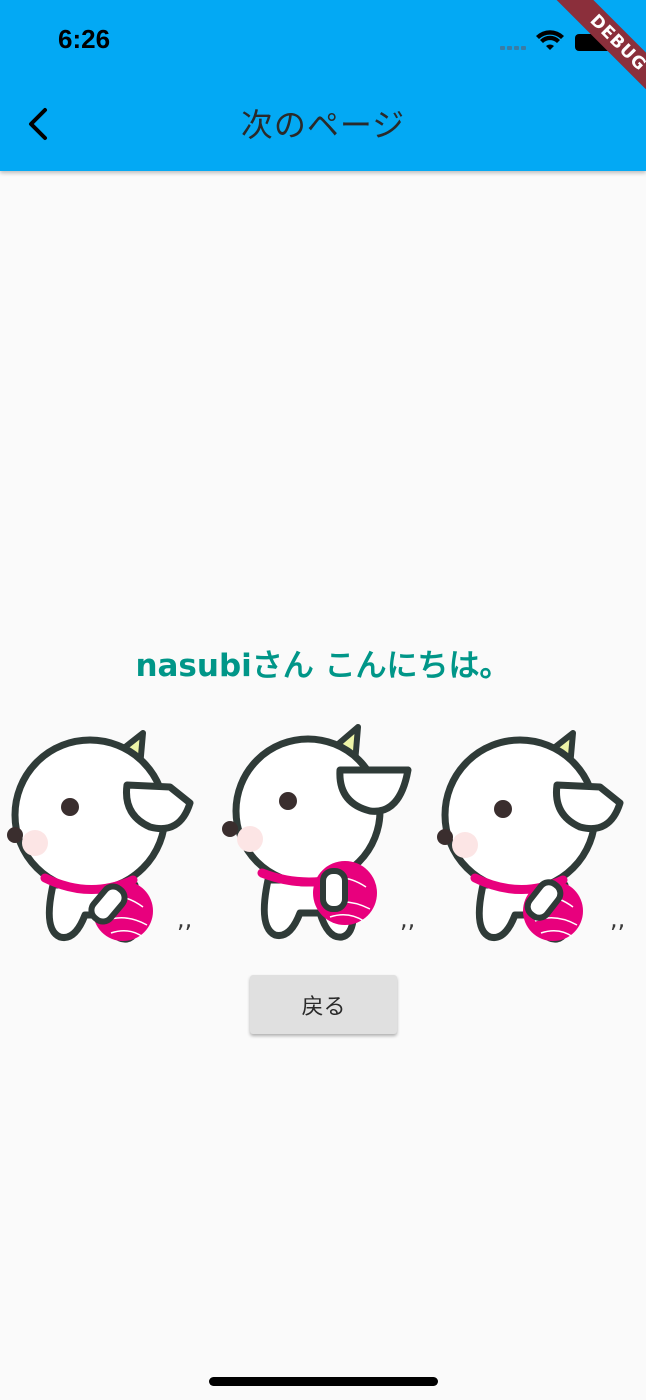 Image resolution: width=646 pixels, height=1400 pixels. What do you see at coordinates (323, 666) in the screenshot?
I see `greeting-text: nasubiさん こんにちは。` at bounding box center [323, 666].